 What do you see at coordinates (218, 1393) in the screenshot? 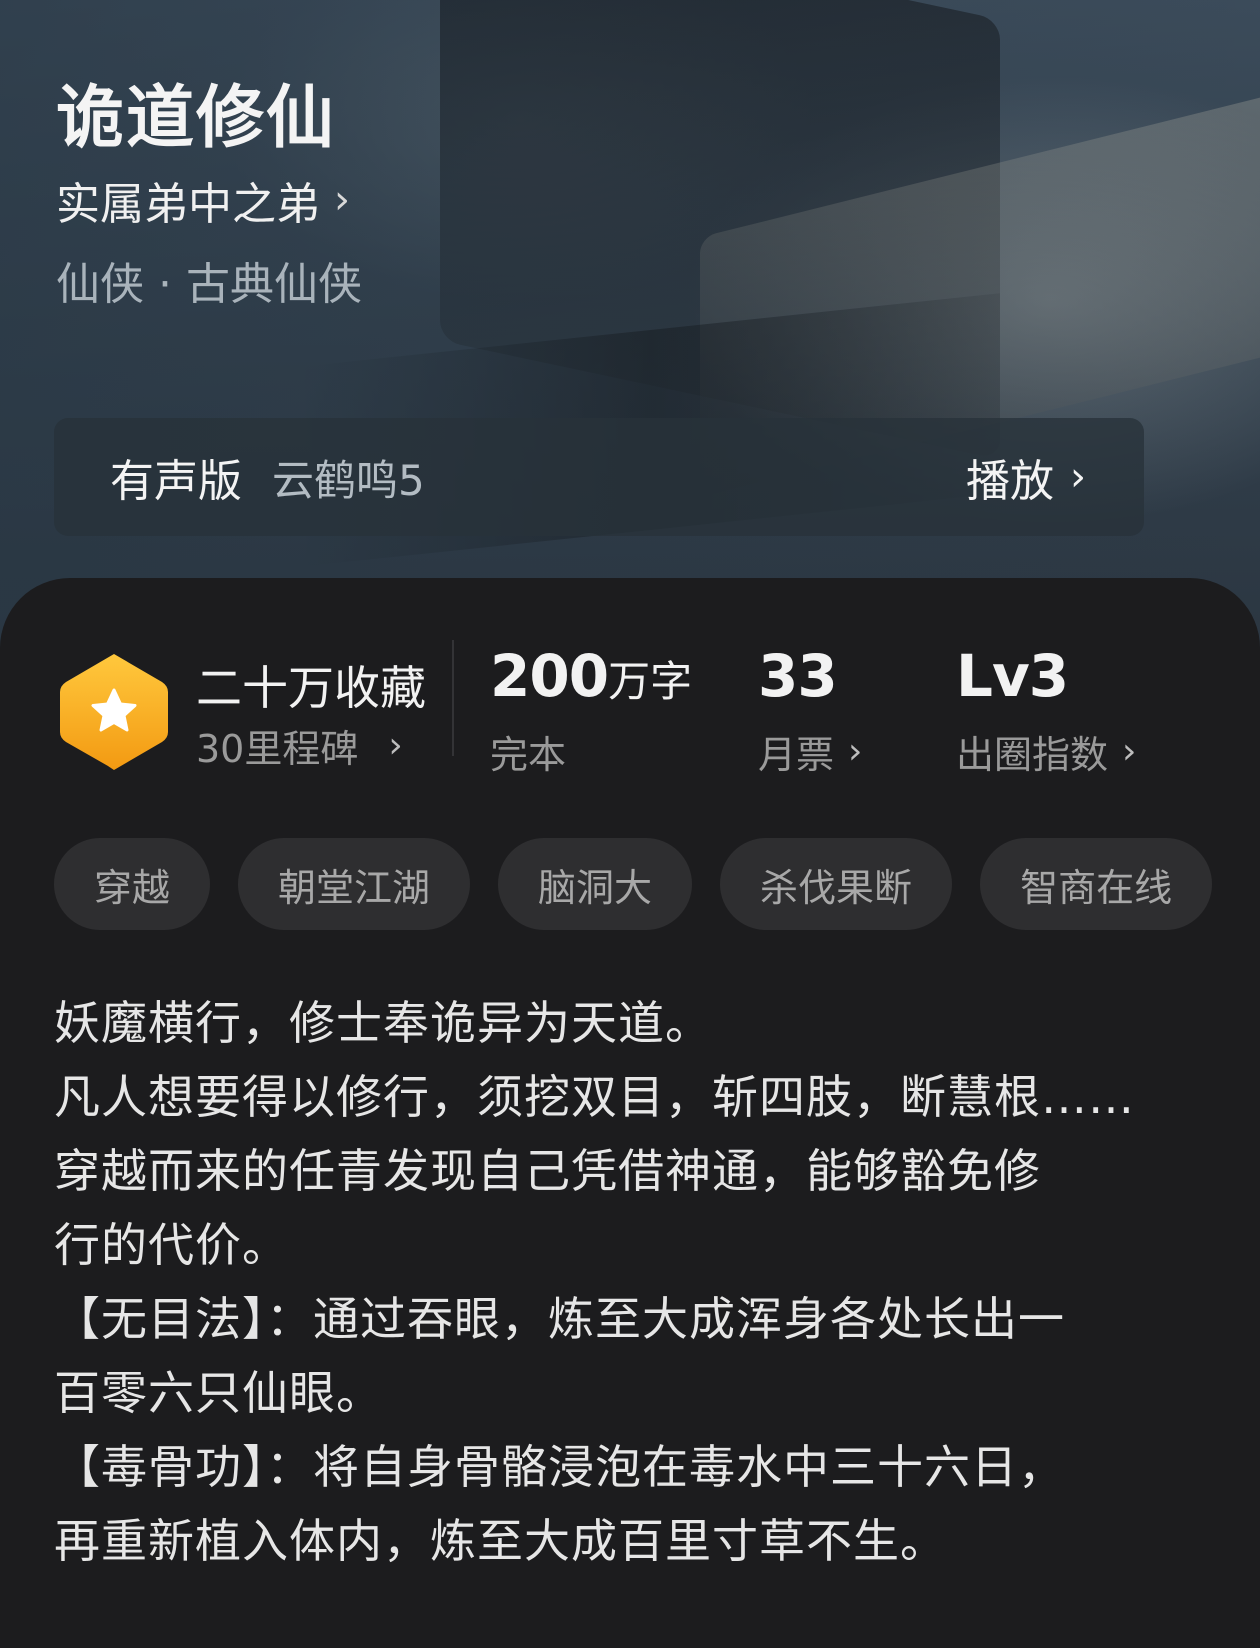
I see `description-line: 百零六只仙眼。` at bounding box center [218, 1393].